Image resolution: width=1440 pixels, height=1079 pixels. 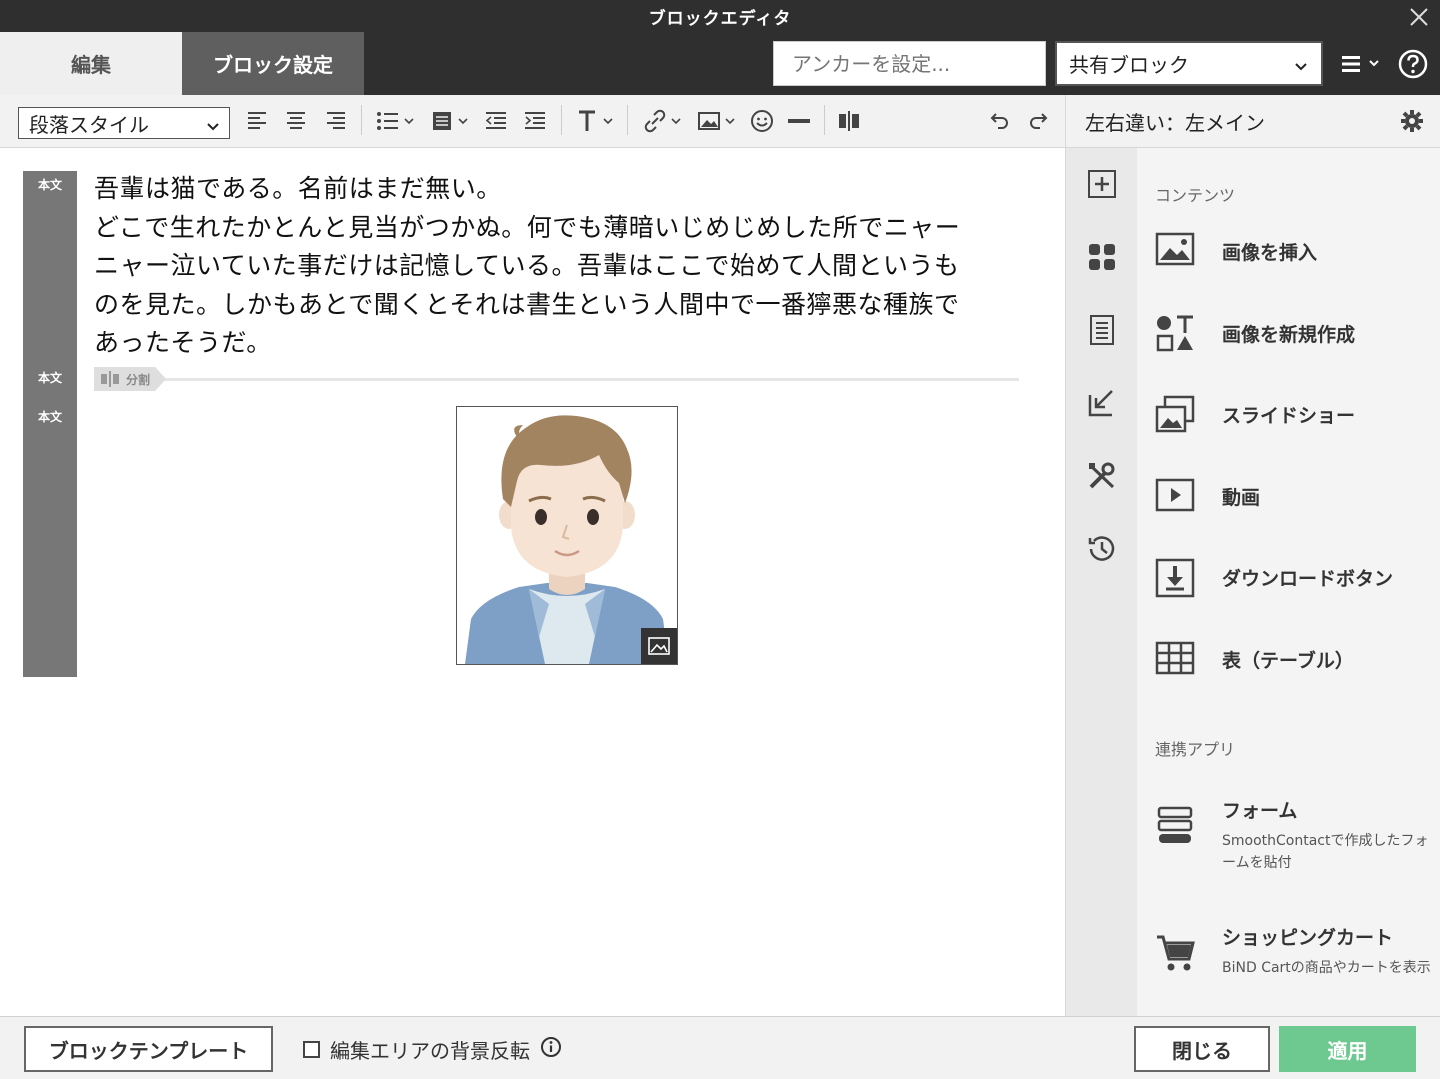 I want to click on paragraph-style-value: 段落スタイル, so click(x=89, y=124).